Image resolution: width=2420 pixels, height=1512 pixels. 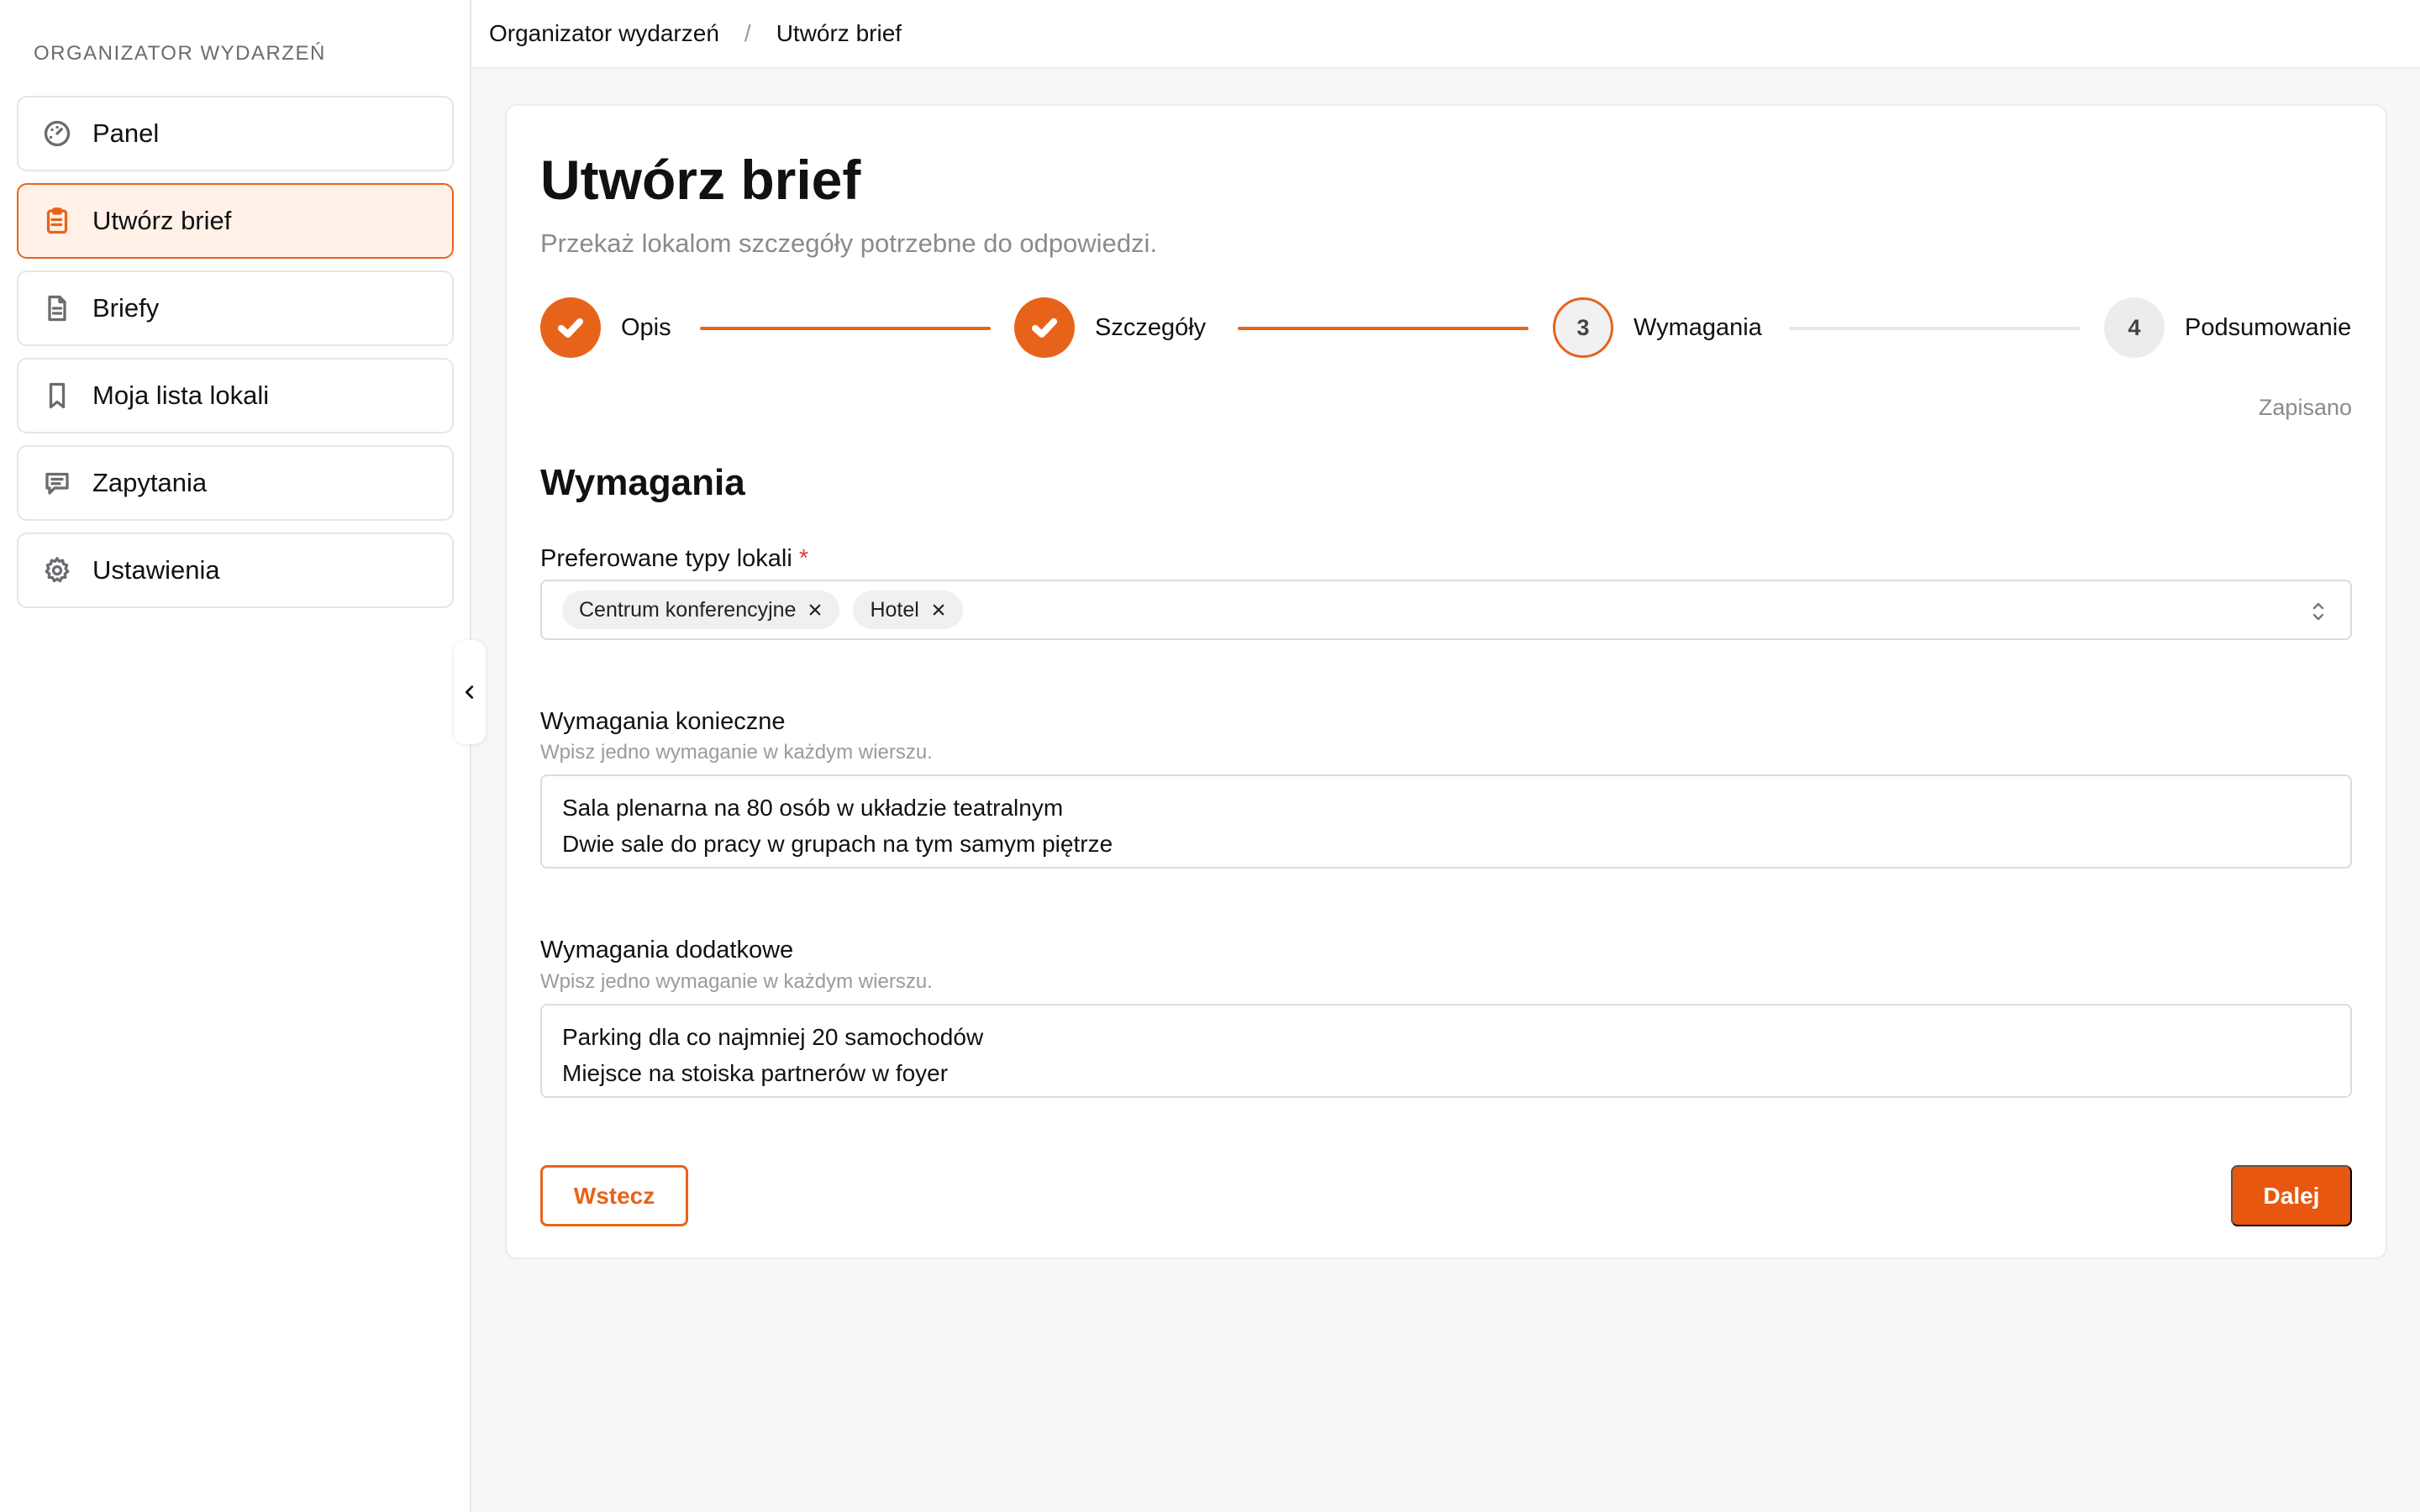 I want to click on step-podsumowanie: 4 Podsumowanie, so click(x=2227, y=327).